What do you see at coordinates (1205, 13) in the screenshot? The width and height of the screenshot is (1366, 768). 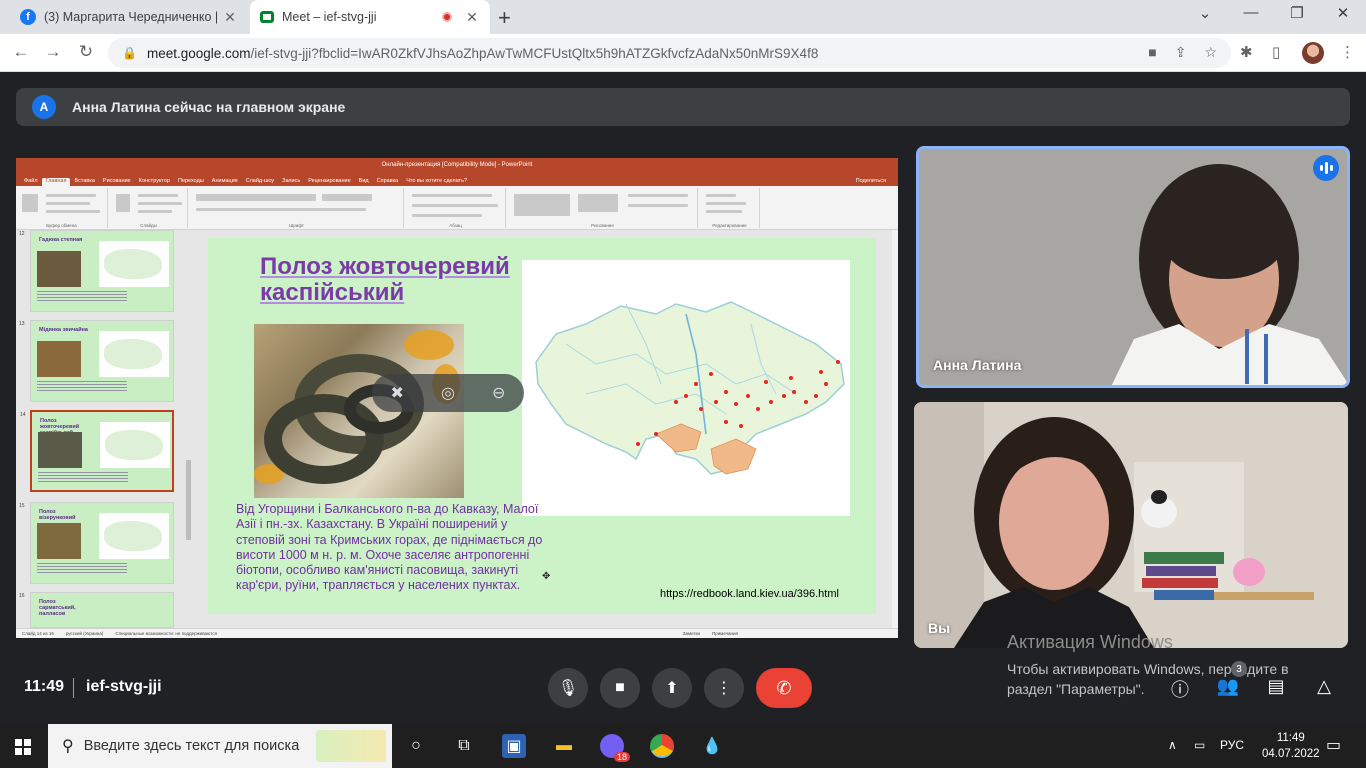 I see `tab-search-icon: ⌄` at bounding box center [1205, 13].